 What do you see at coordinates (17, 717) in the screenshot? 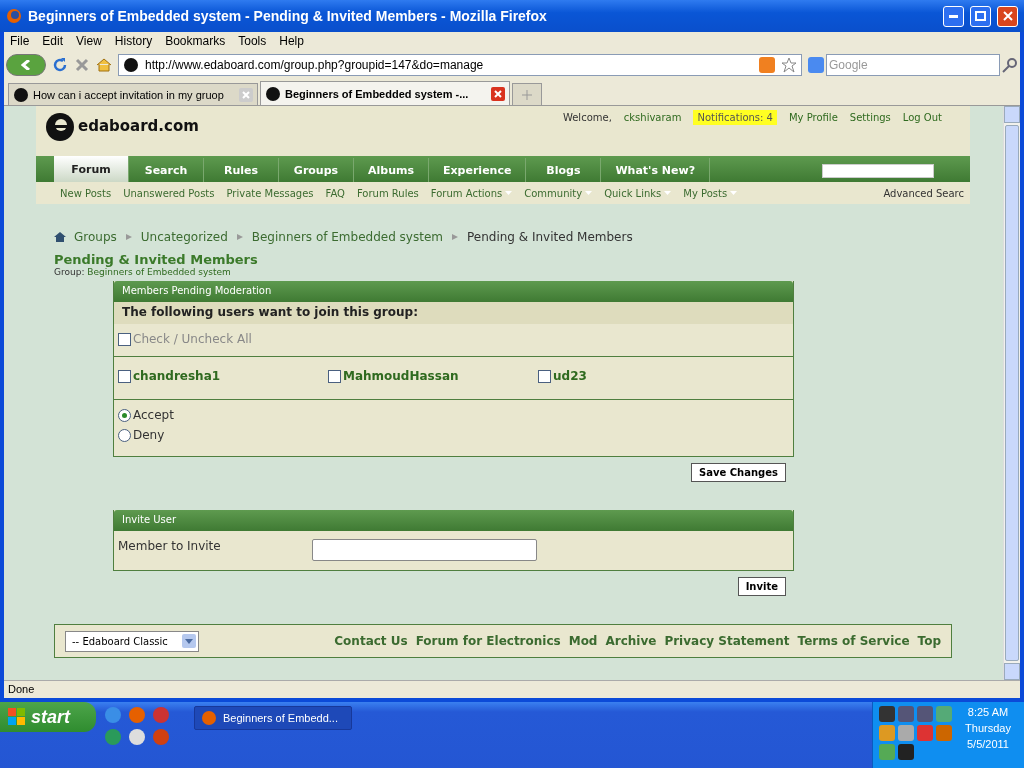
I see `windows-logo-icon` at bounding box center [17, 717].